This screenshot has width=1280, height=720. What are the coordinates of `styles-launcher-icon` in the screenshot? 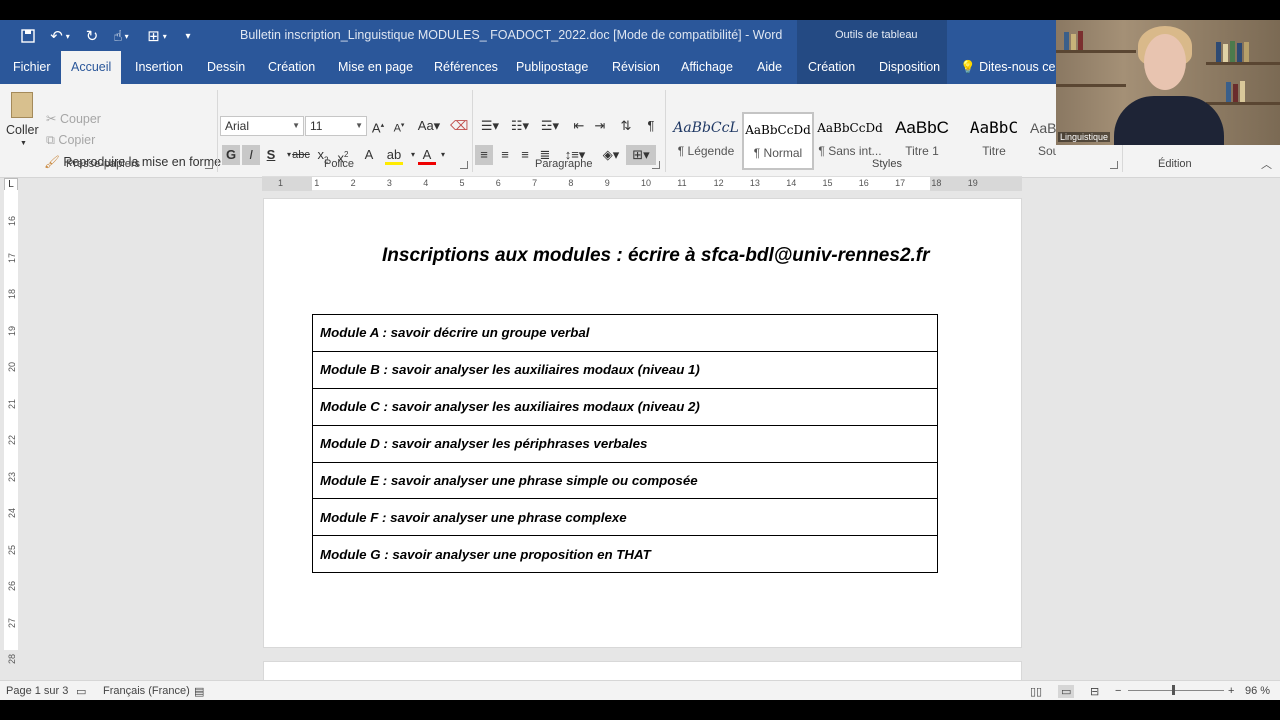 It's located at (1114, 165).